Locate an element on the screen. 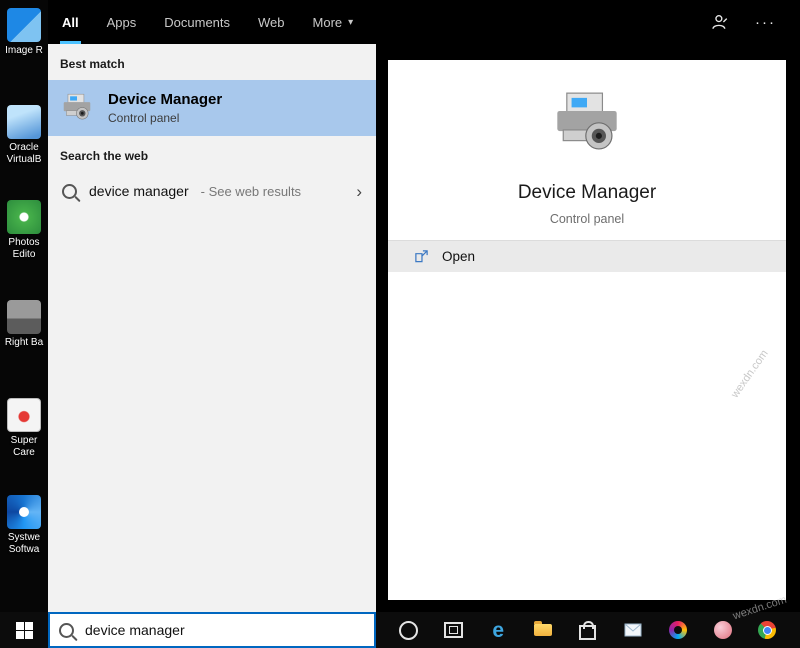  tab-apps: Apps is located at coordinates (122, 22).